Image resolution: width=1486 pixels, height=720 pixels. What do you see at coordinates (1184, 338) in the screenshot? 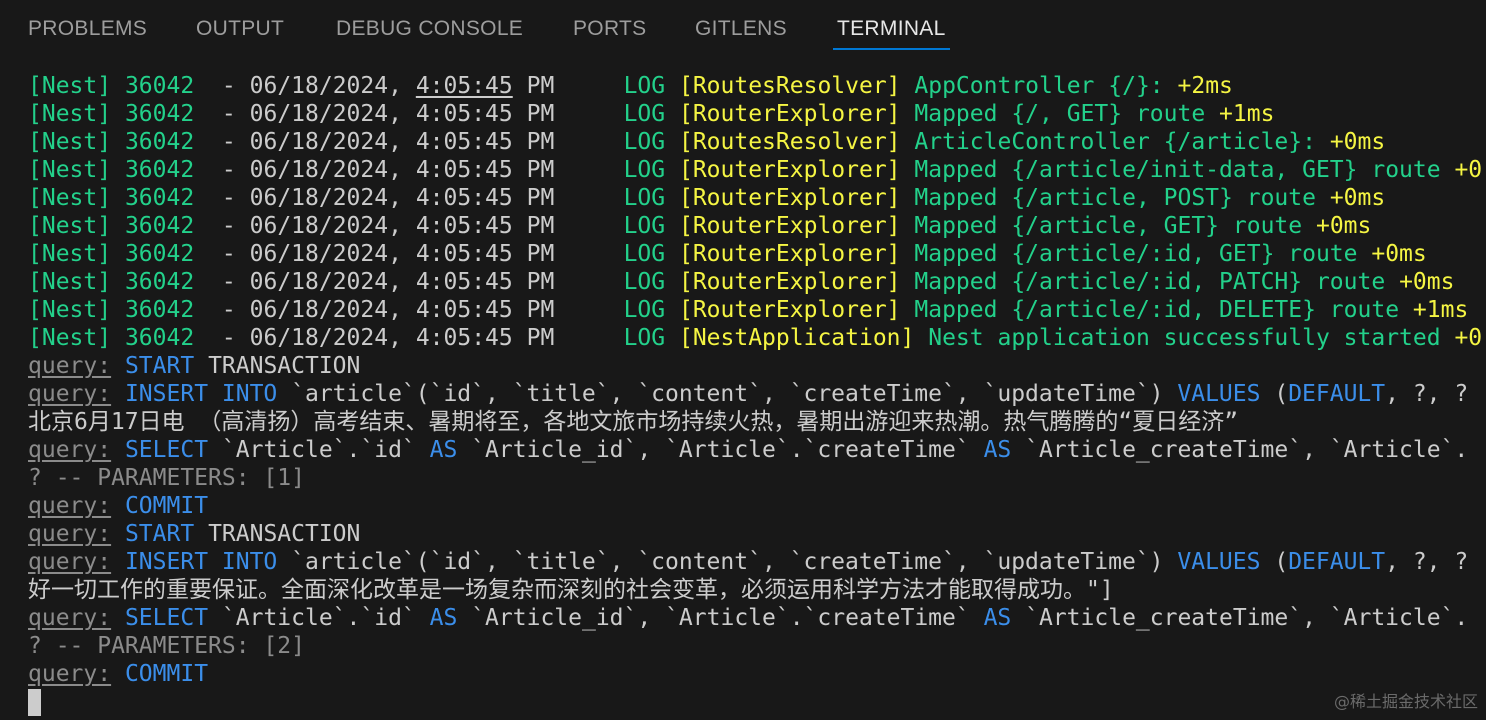
I see `log-message: Nest application successfully started` at bounding box center [1184, 338].